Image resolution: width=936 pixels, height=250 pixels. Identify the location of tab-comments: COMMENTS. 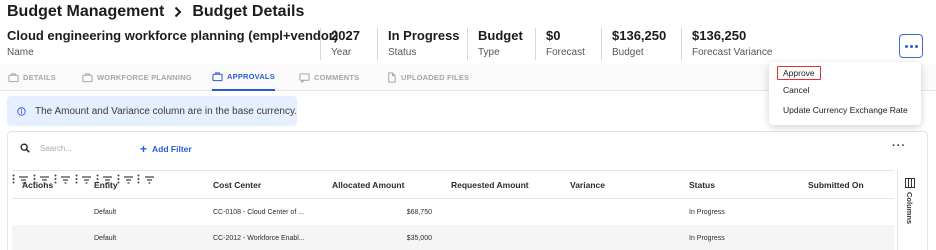
(329, 77).